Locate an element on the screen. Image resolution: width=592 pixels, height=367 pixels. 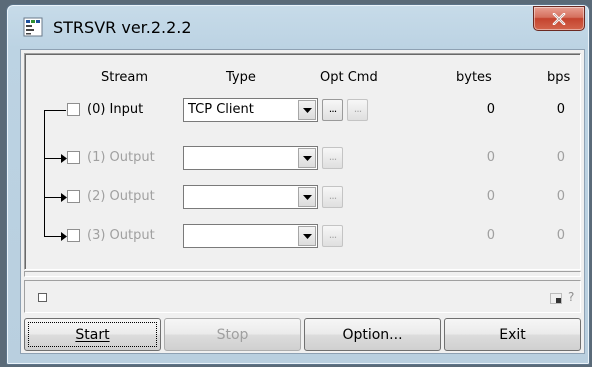
exit-button: Exit is located at coordinates (512, 334).